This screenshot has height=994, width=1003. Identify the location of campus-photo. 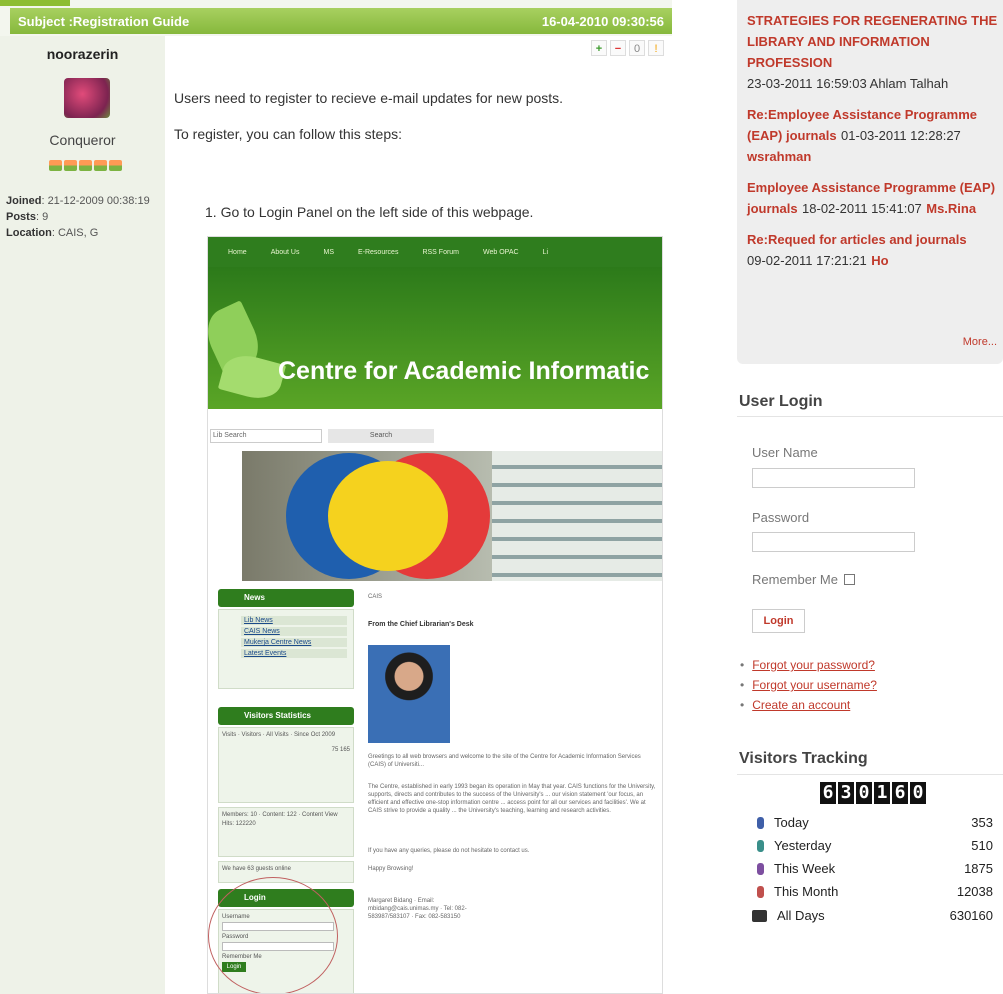
(452, 516).